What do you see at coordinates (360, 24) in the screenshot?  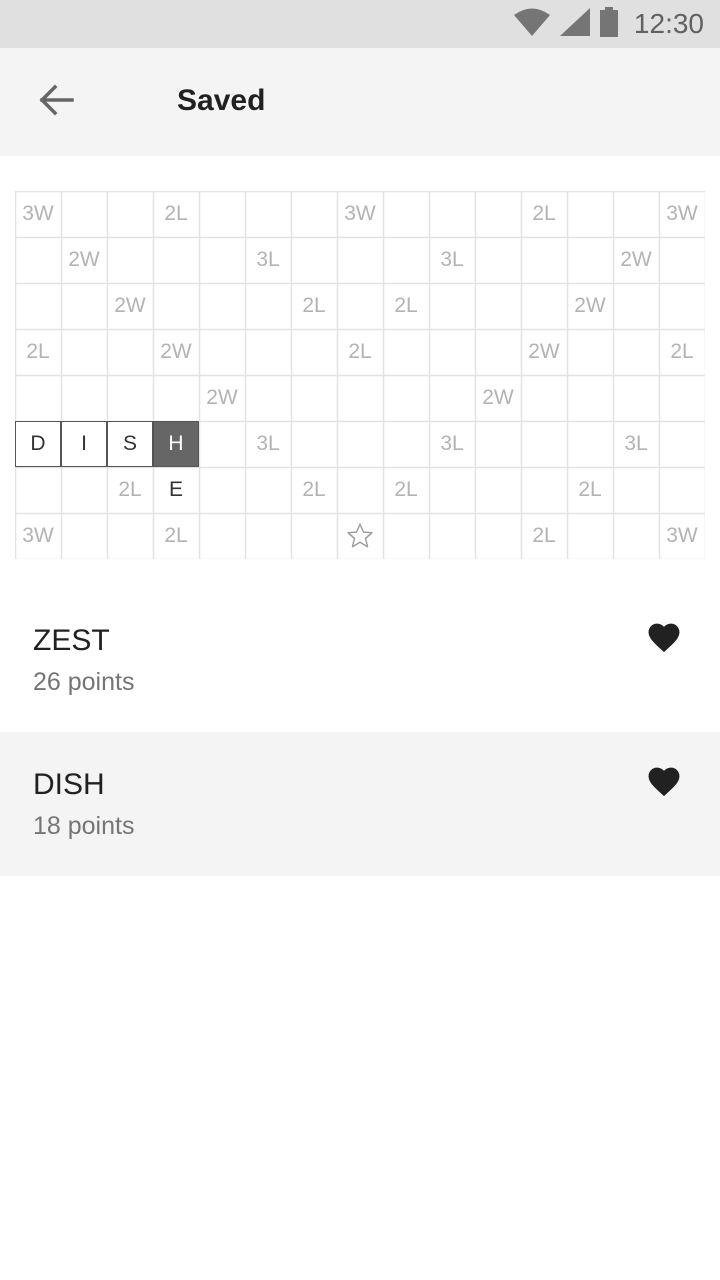 I see `status-bar: 12:30` at bounding box center [360, 24].